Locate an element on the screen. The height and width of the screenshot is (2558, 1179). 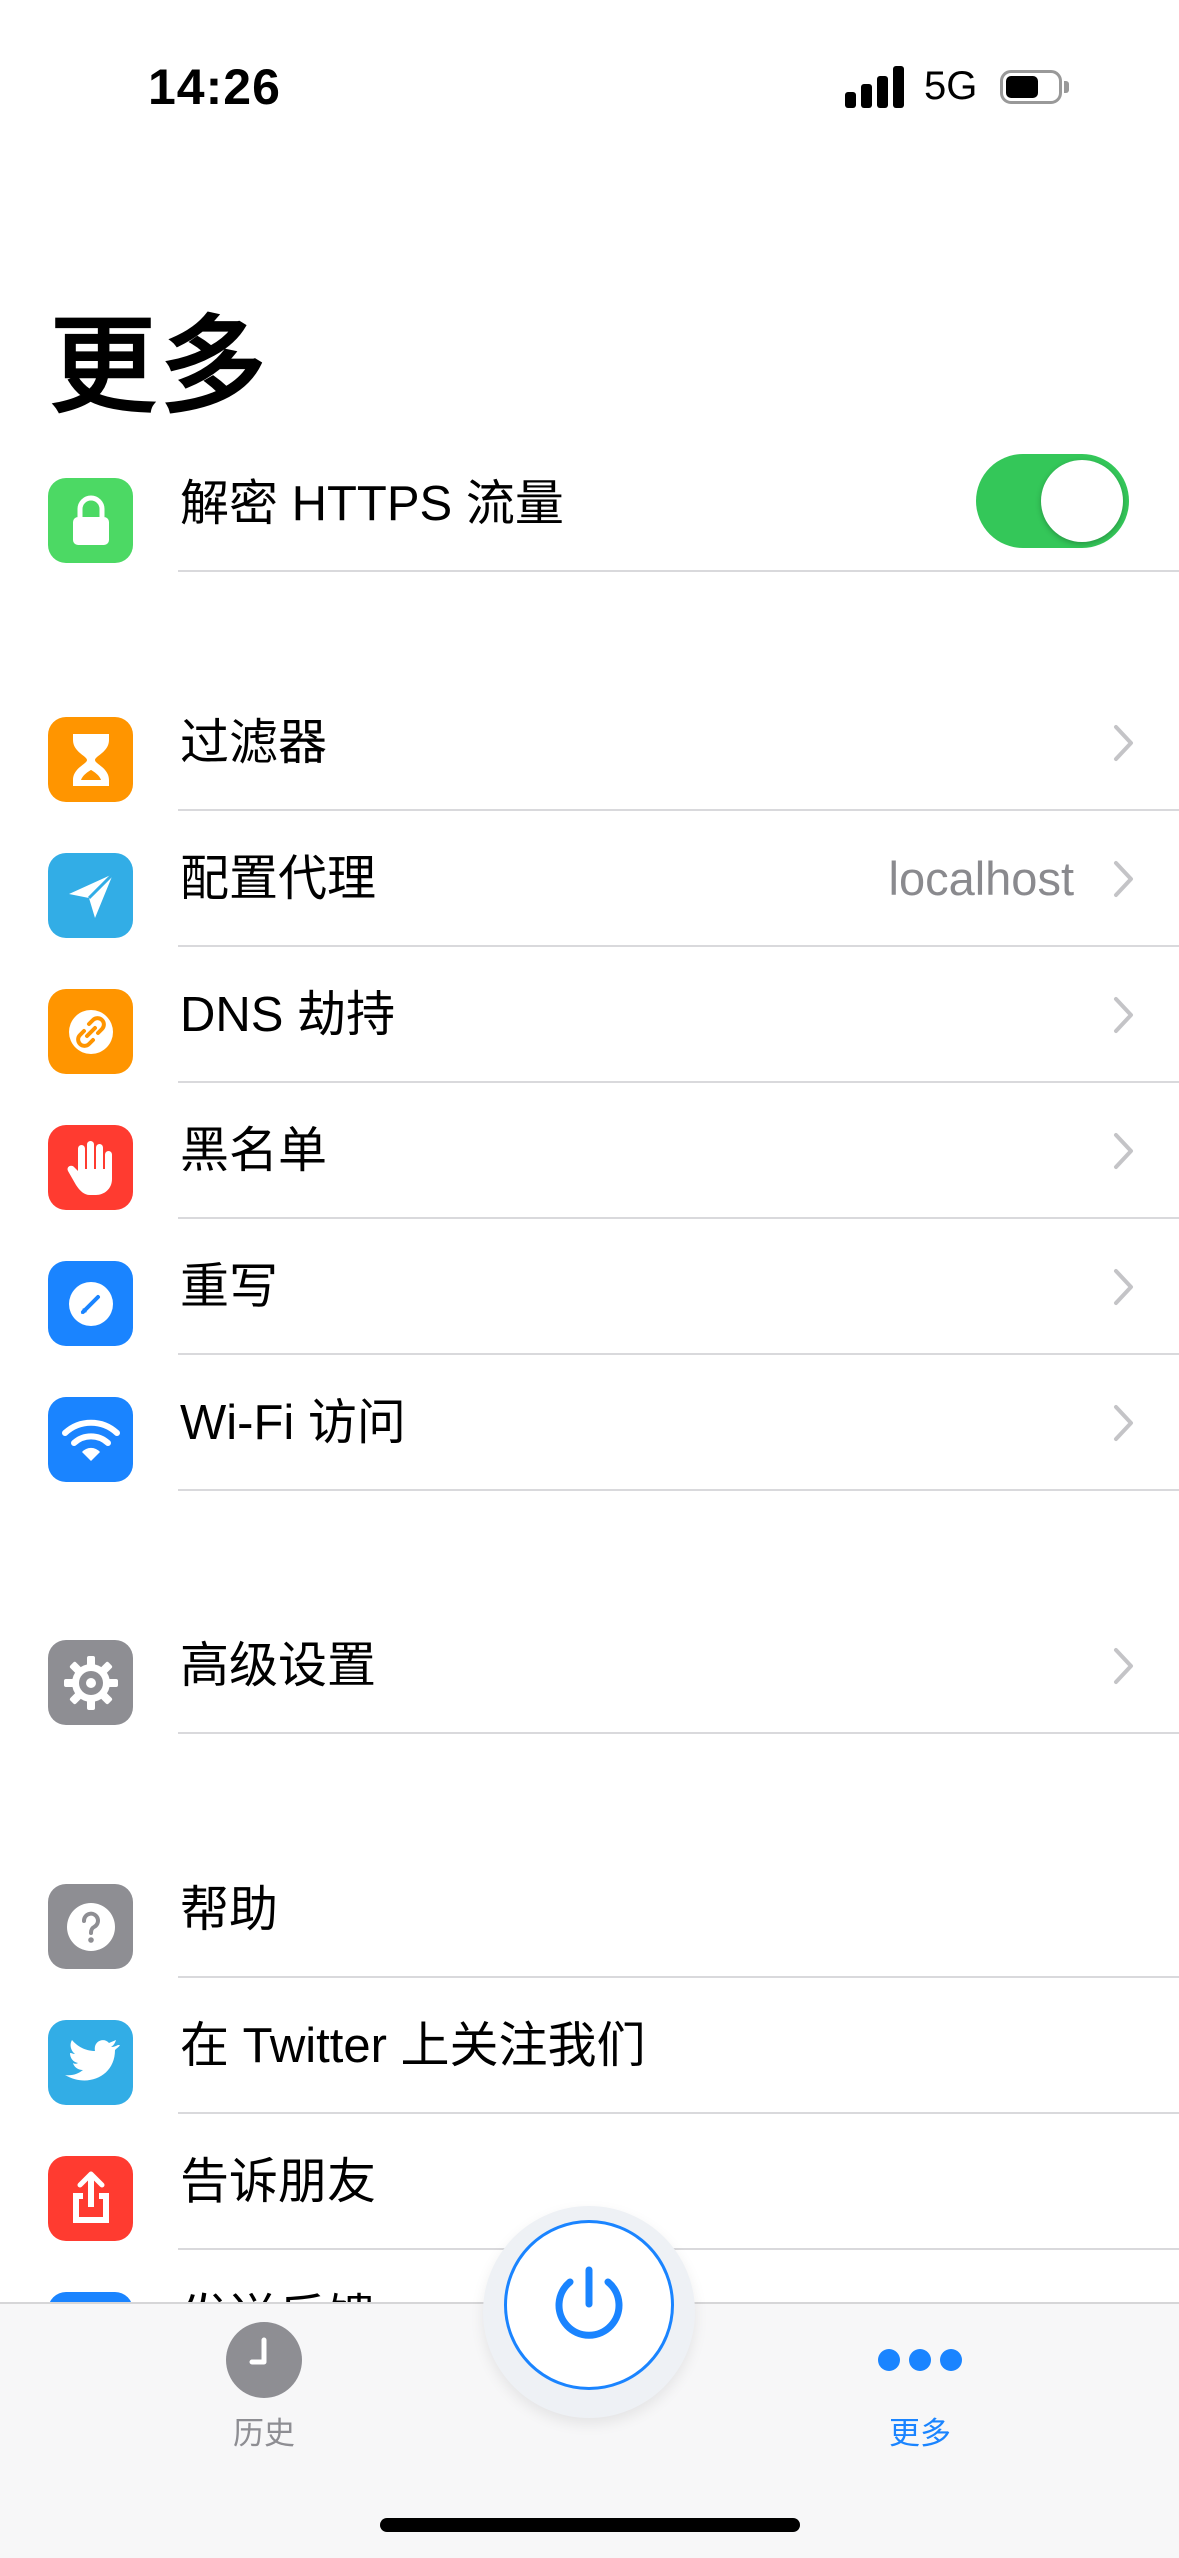
gear-icon is located at coordinates (90, 1682).